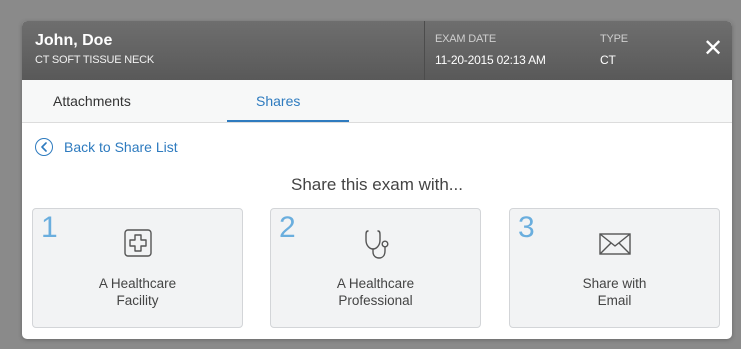  I want to click on share-option-healthcare-professional: 2 A Healthcare Professional, so click(375, 268).